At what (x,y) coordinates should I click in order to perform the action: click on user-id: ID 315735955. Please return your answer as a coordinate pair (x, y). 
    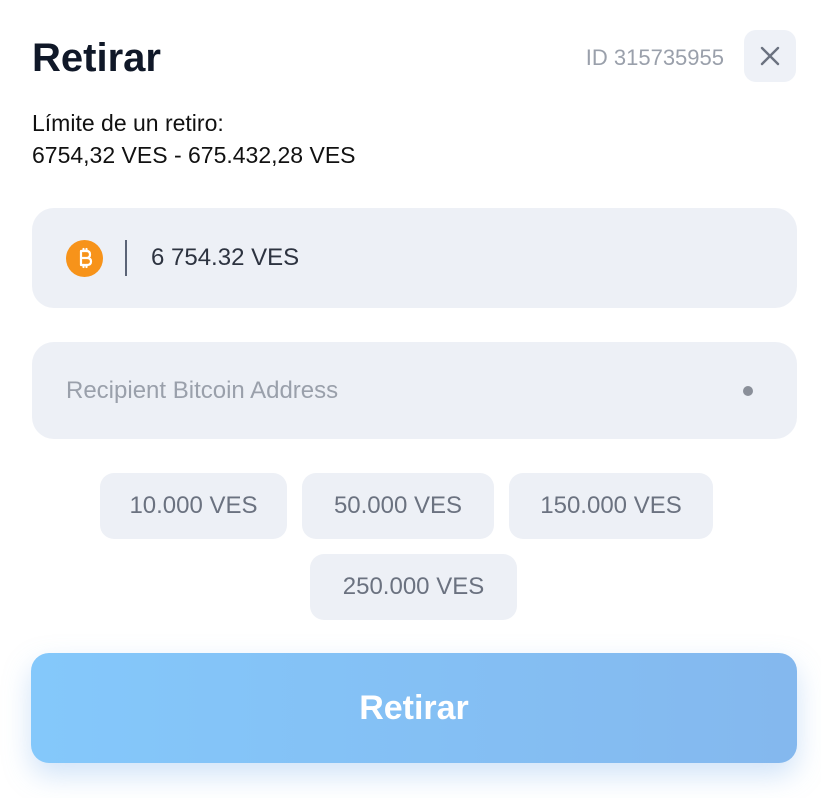
    Looking at the image, I should click on (654, 57).